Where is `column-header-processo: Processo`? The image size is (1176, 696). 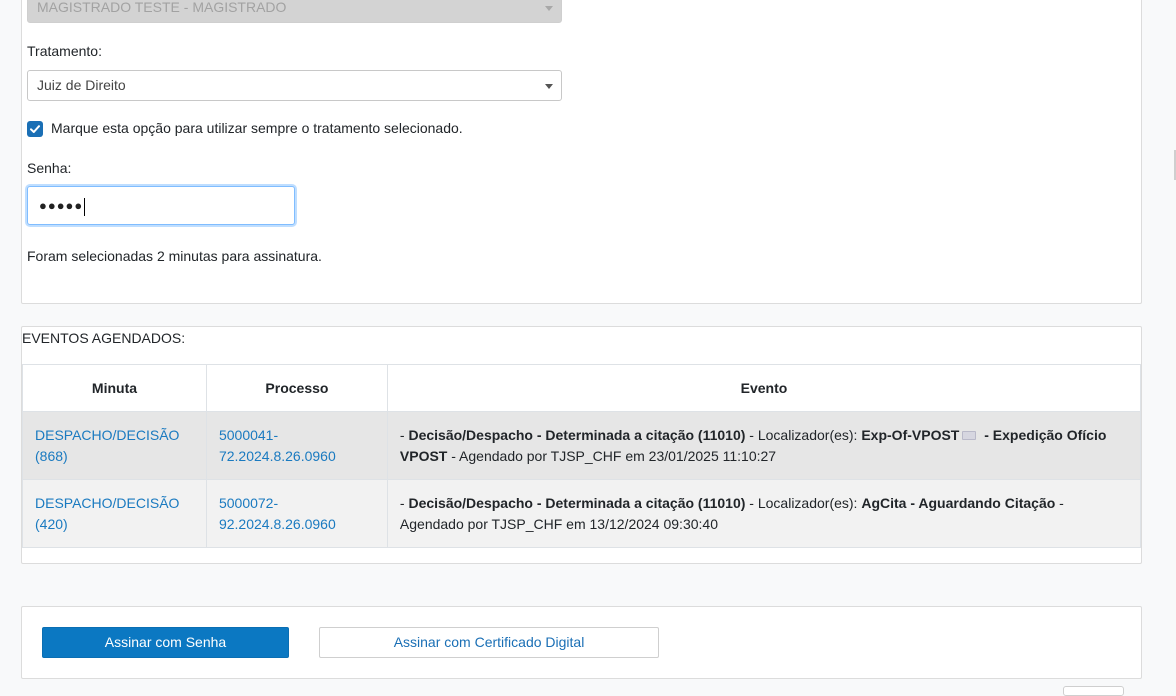 column-header-processo: Processo is located at coordinates (296, 388).